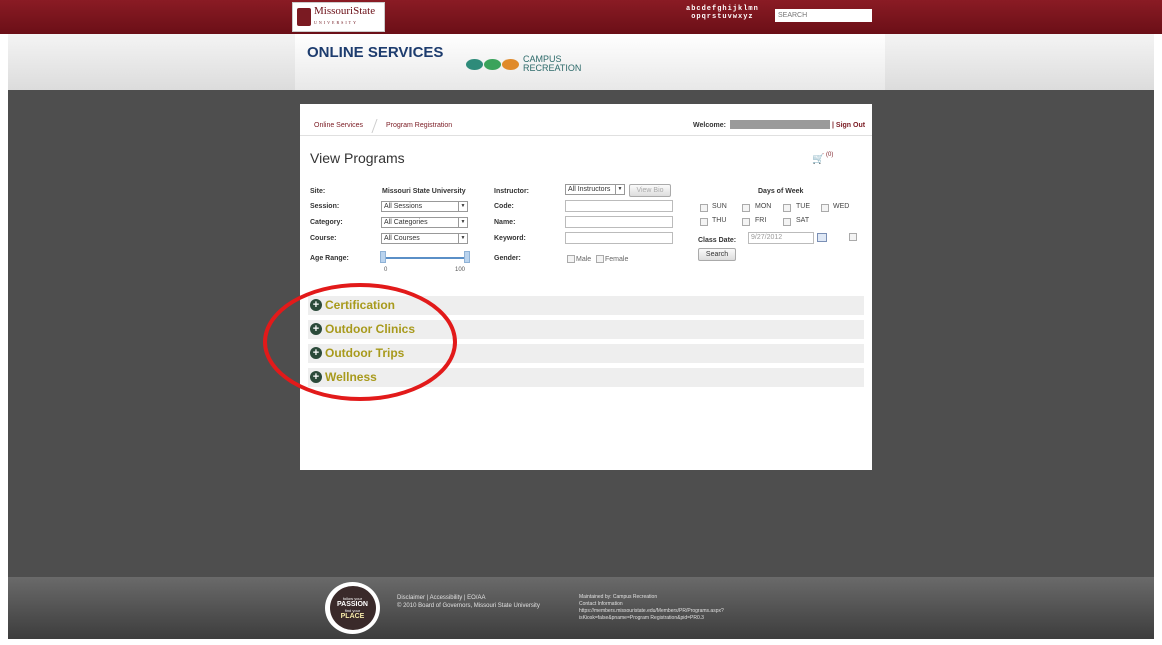  Describe the element at coordinates (402, 238) in the screenshot. I see `course-select-value: All Courses` at that location.